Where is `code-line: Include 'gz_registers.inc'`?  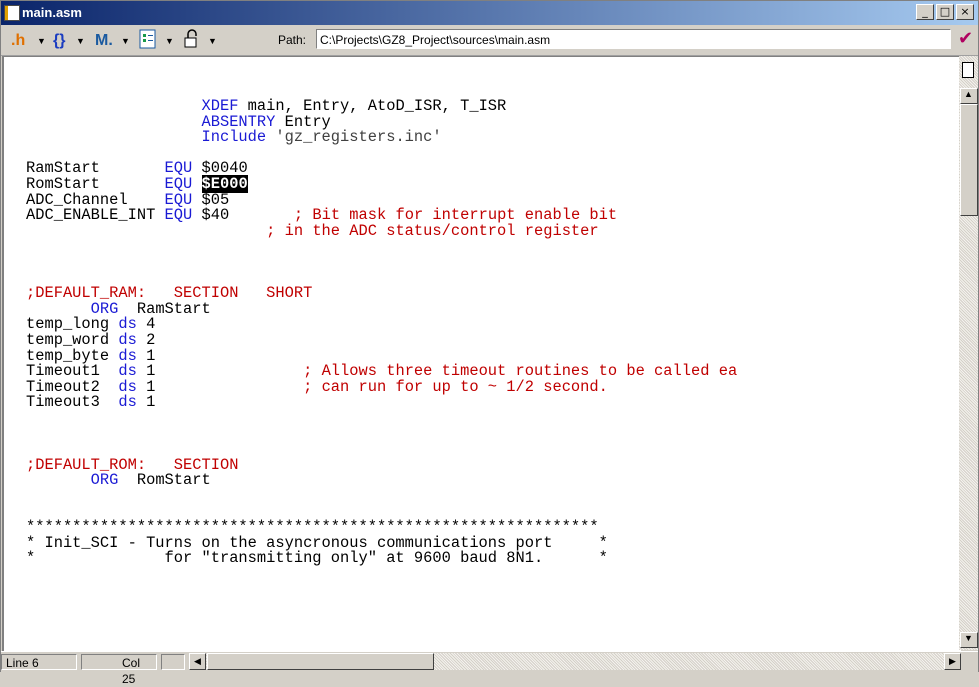
code-line: Include 'gz_registers.inc' is located at coordinates (381, 137).